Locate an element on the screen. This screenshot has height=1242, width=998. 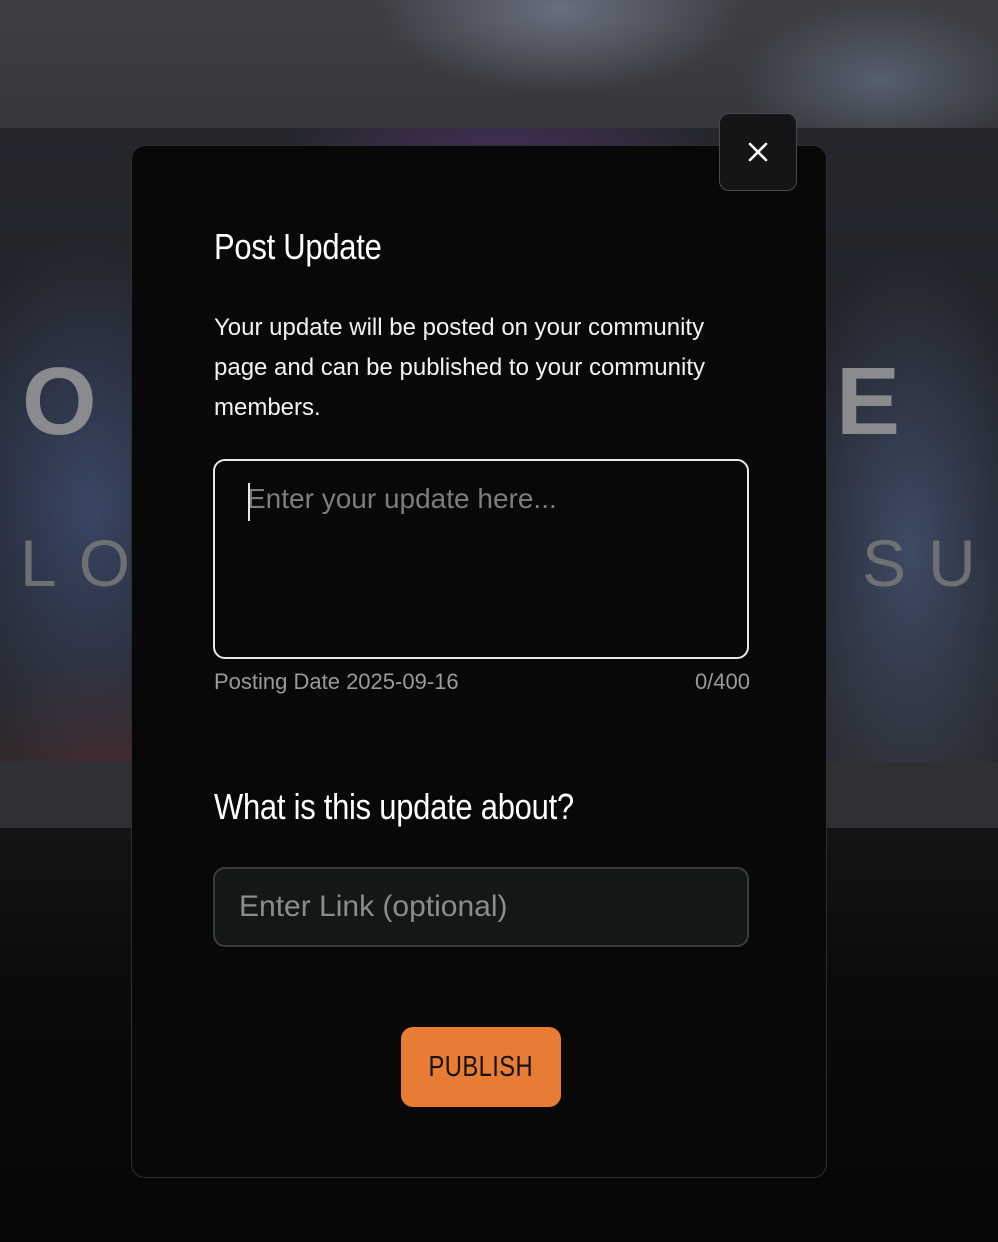
update-textarea is located at coordinates (481, 559).